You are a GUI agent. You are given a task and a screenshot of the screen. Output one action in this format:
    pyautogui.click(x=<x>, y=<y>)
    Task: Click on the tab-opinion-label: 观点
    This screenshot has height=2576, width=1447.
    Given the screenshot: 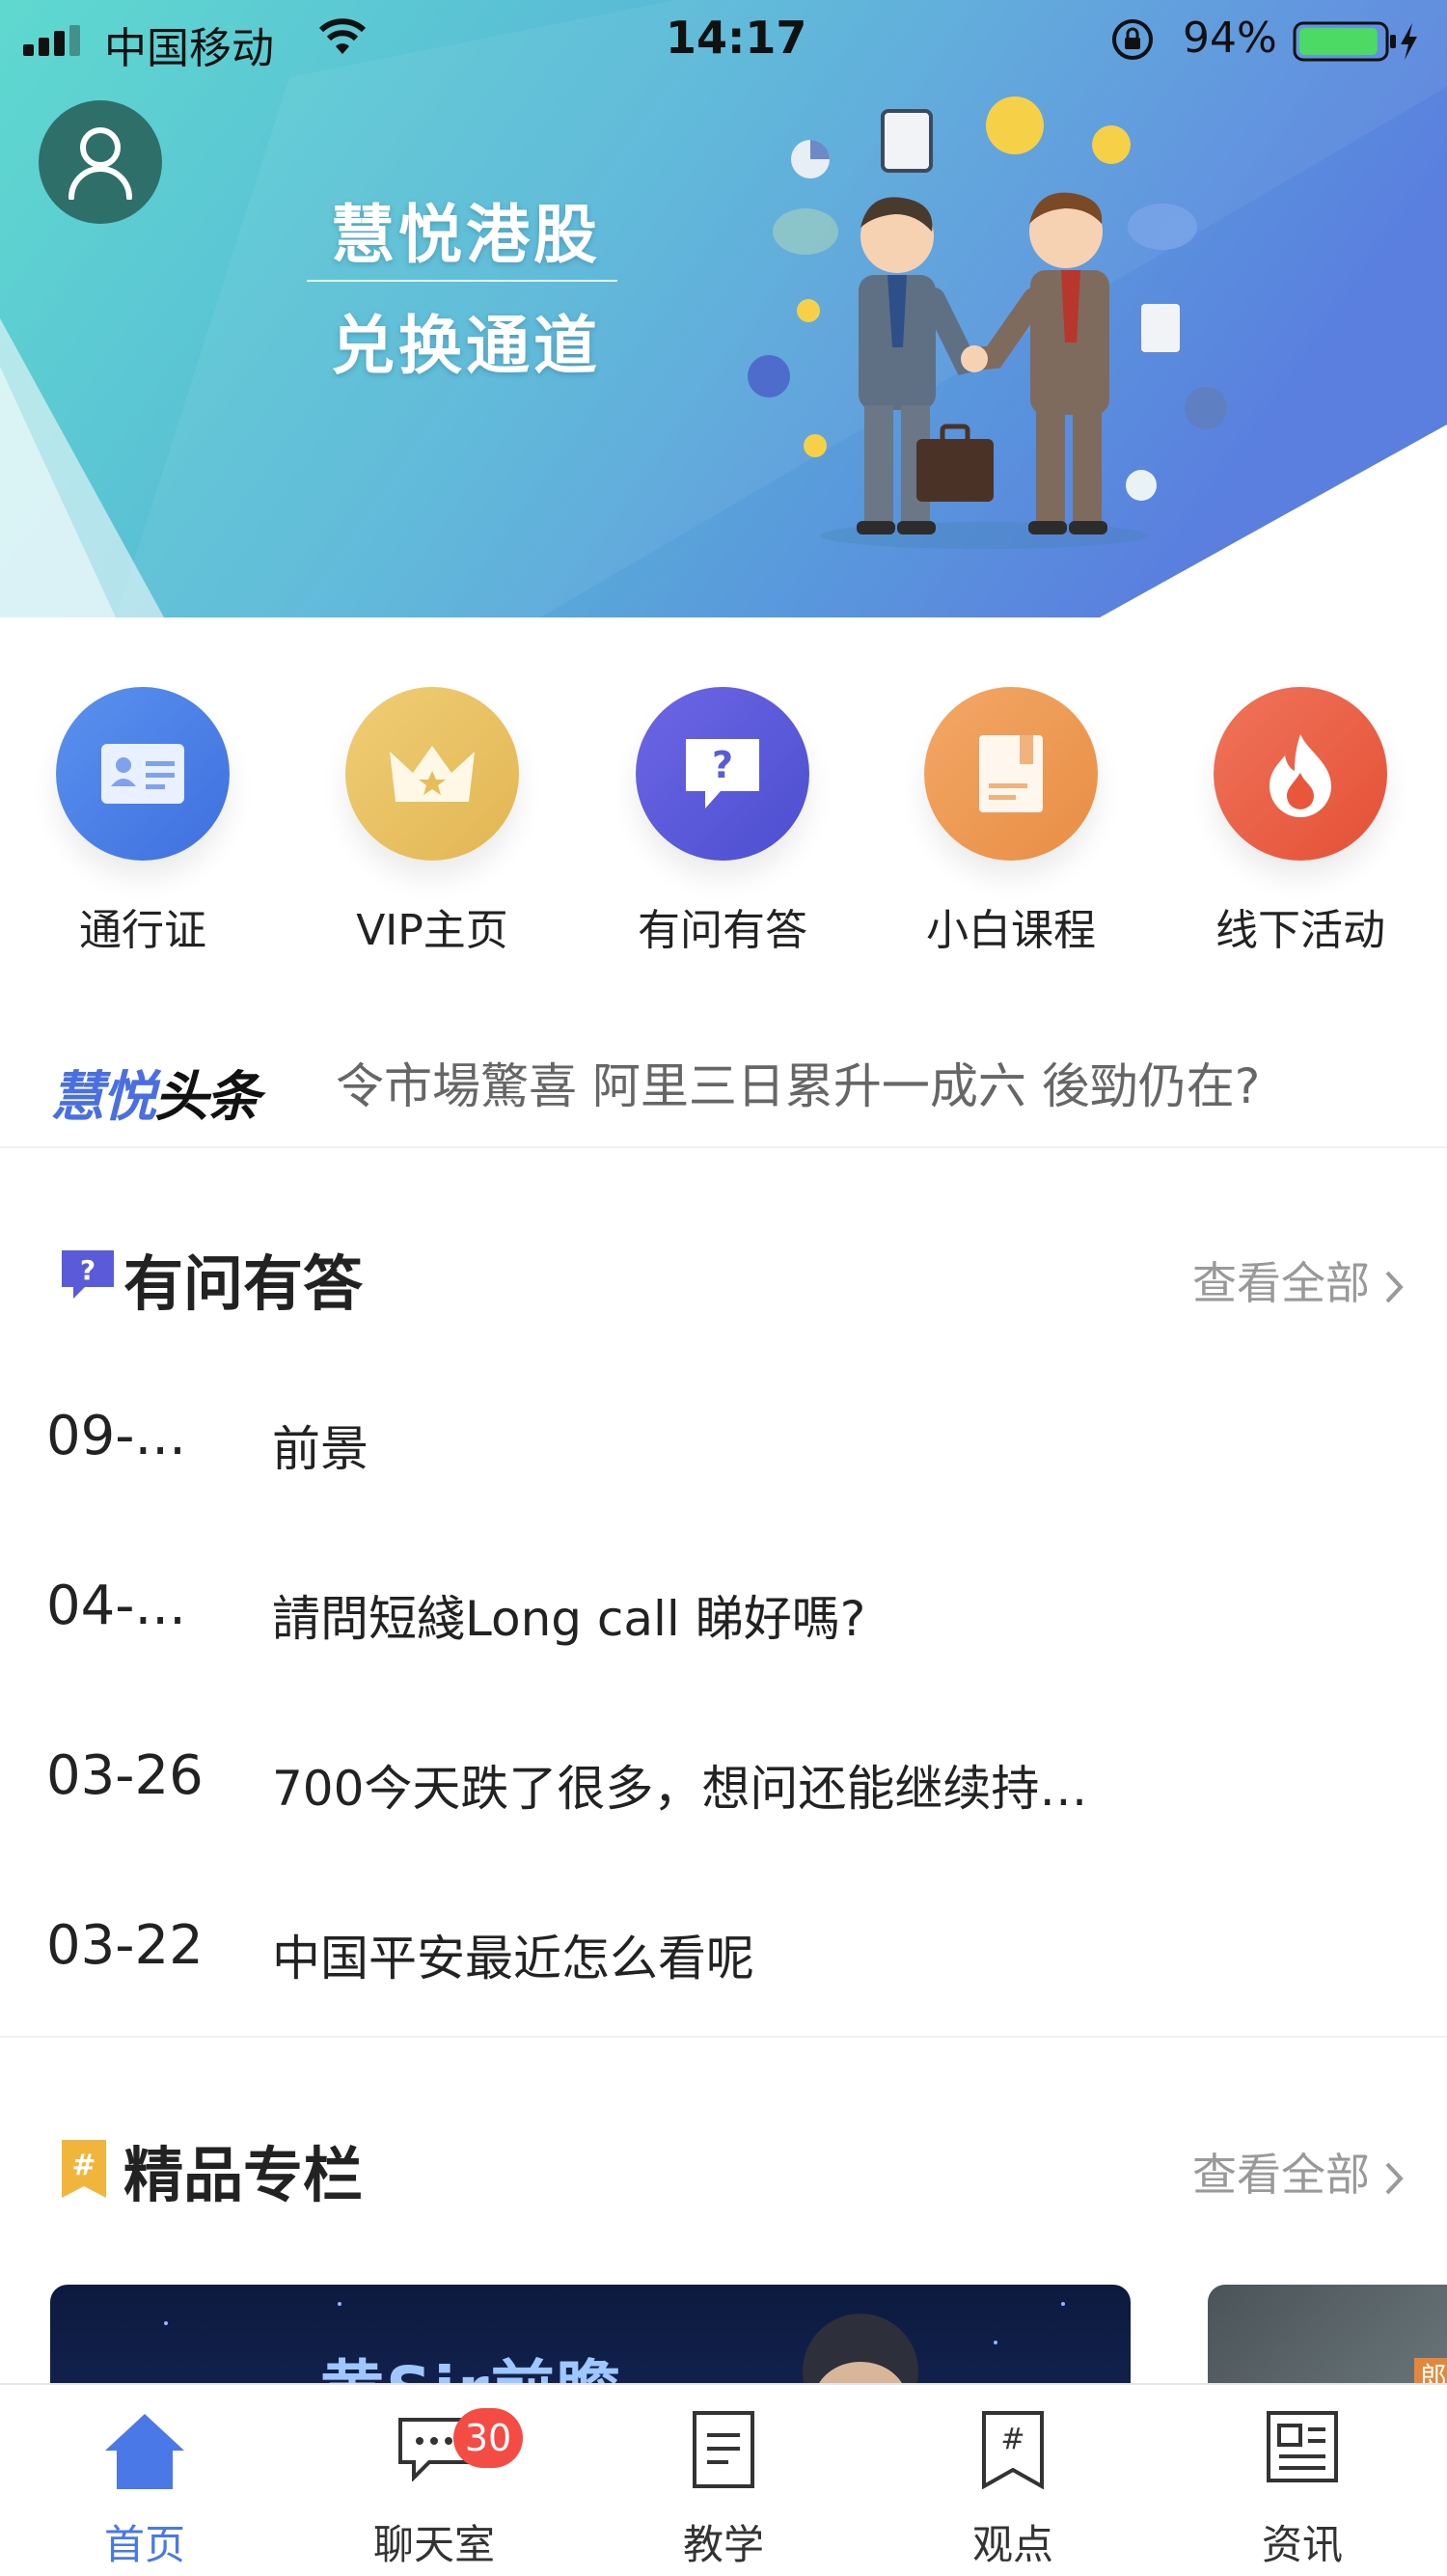 What is the action you would take?
    pyautogui.click(x=1012, y=2544)
    